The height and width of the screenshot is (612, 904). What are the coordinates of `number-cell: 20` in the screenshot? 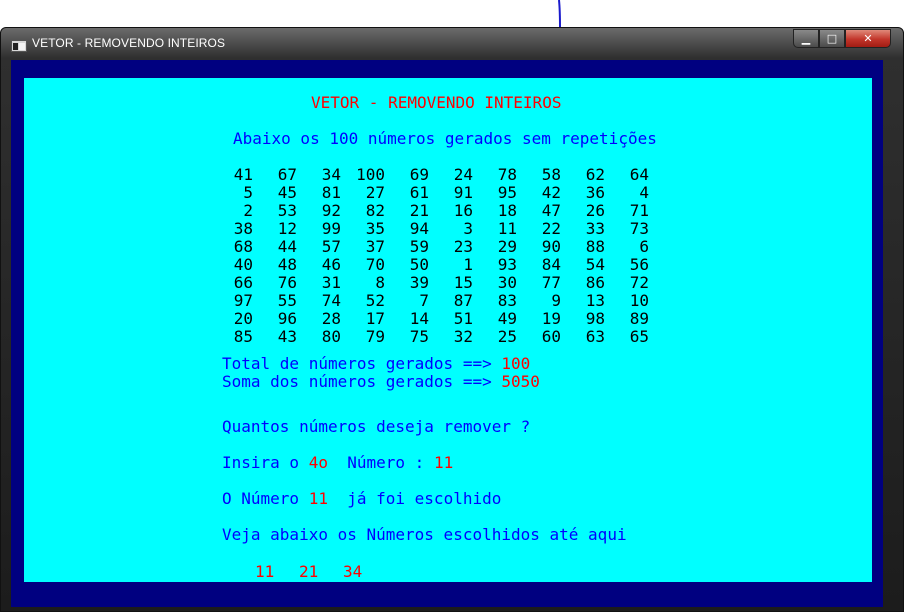 It's located at (243, 318).